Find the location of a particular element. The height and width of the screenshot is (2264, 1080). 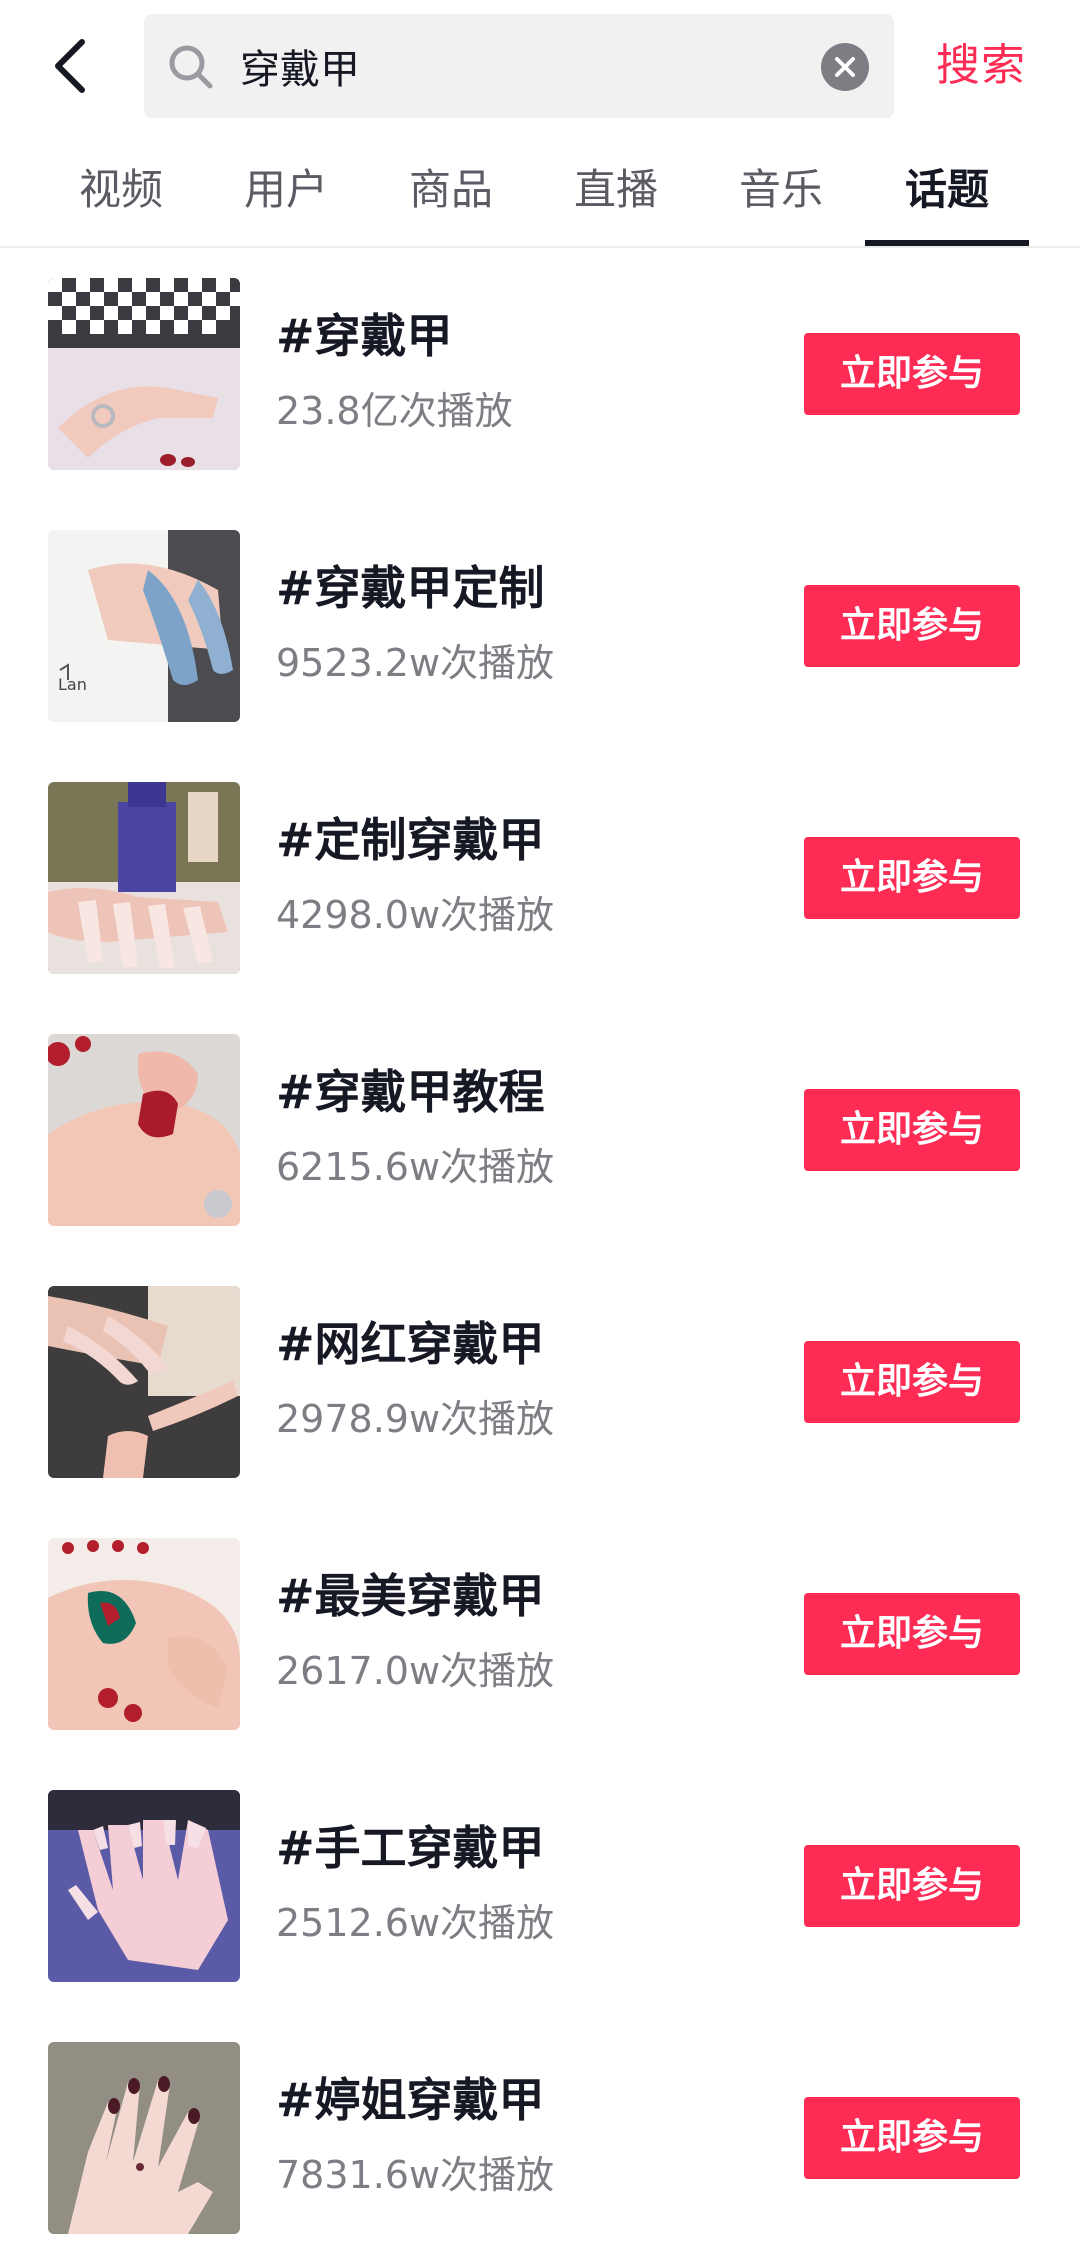

back-button is located at coordinates (70, 66).